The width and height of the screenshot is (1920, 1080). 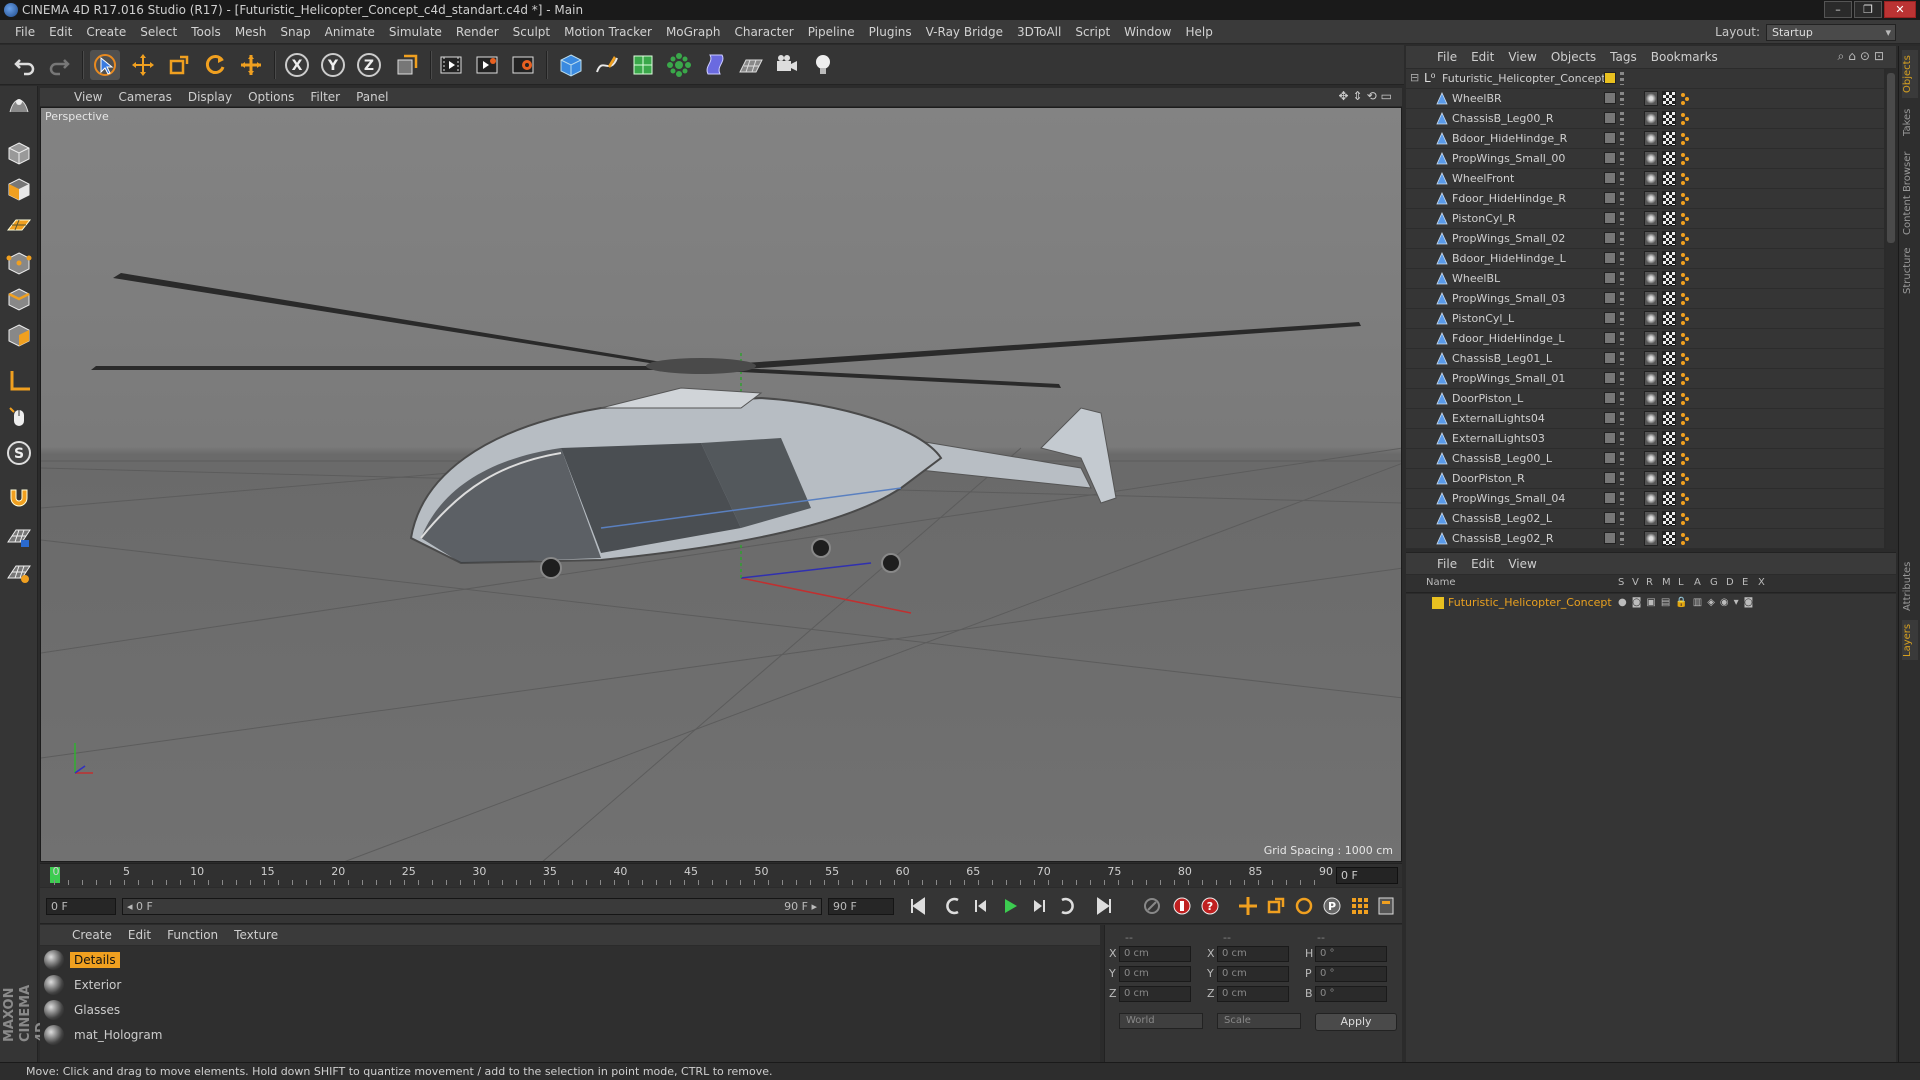 I want to click on menu-animate: Animate, so click(x=350, y=32).